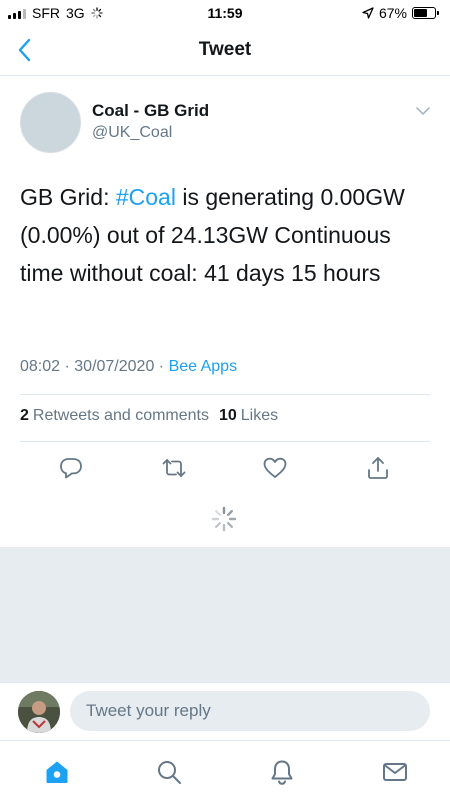  I want to click on likes-stat: 10 Likes, so click(248, 416).